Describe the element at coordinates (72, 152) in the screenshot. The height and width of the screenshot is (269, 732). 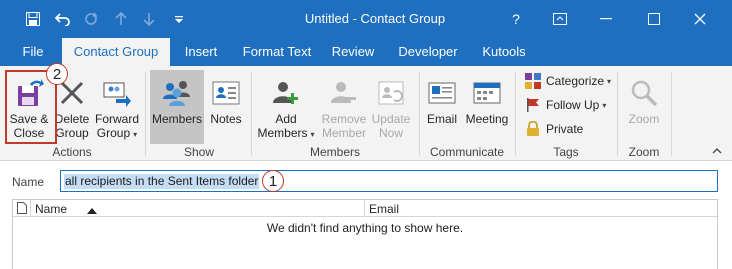
I see `group-label-actions: Actions` at that location.